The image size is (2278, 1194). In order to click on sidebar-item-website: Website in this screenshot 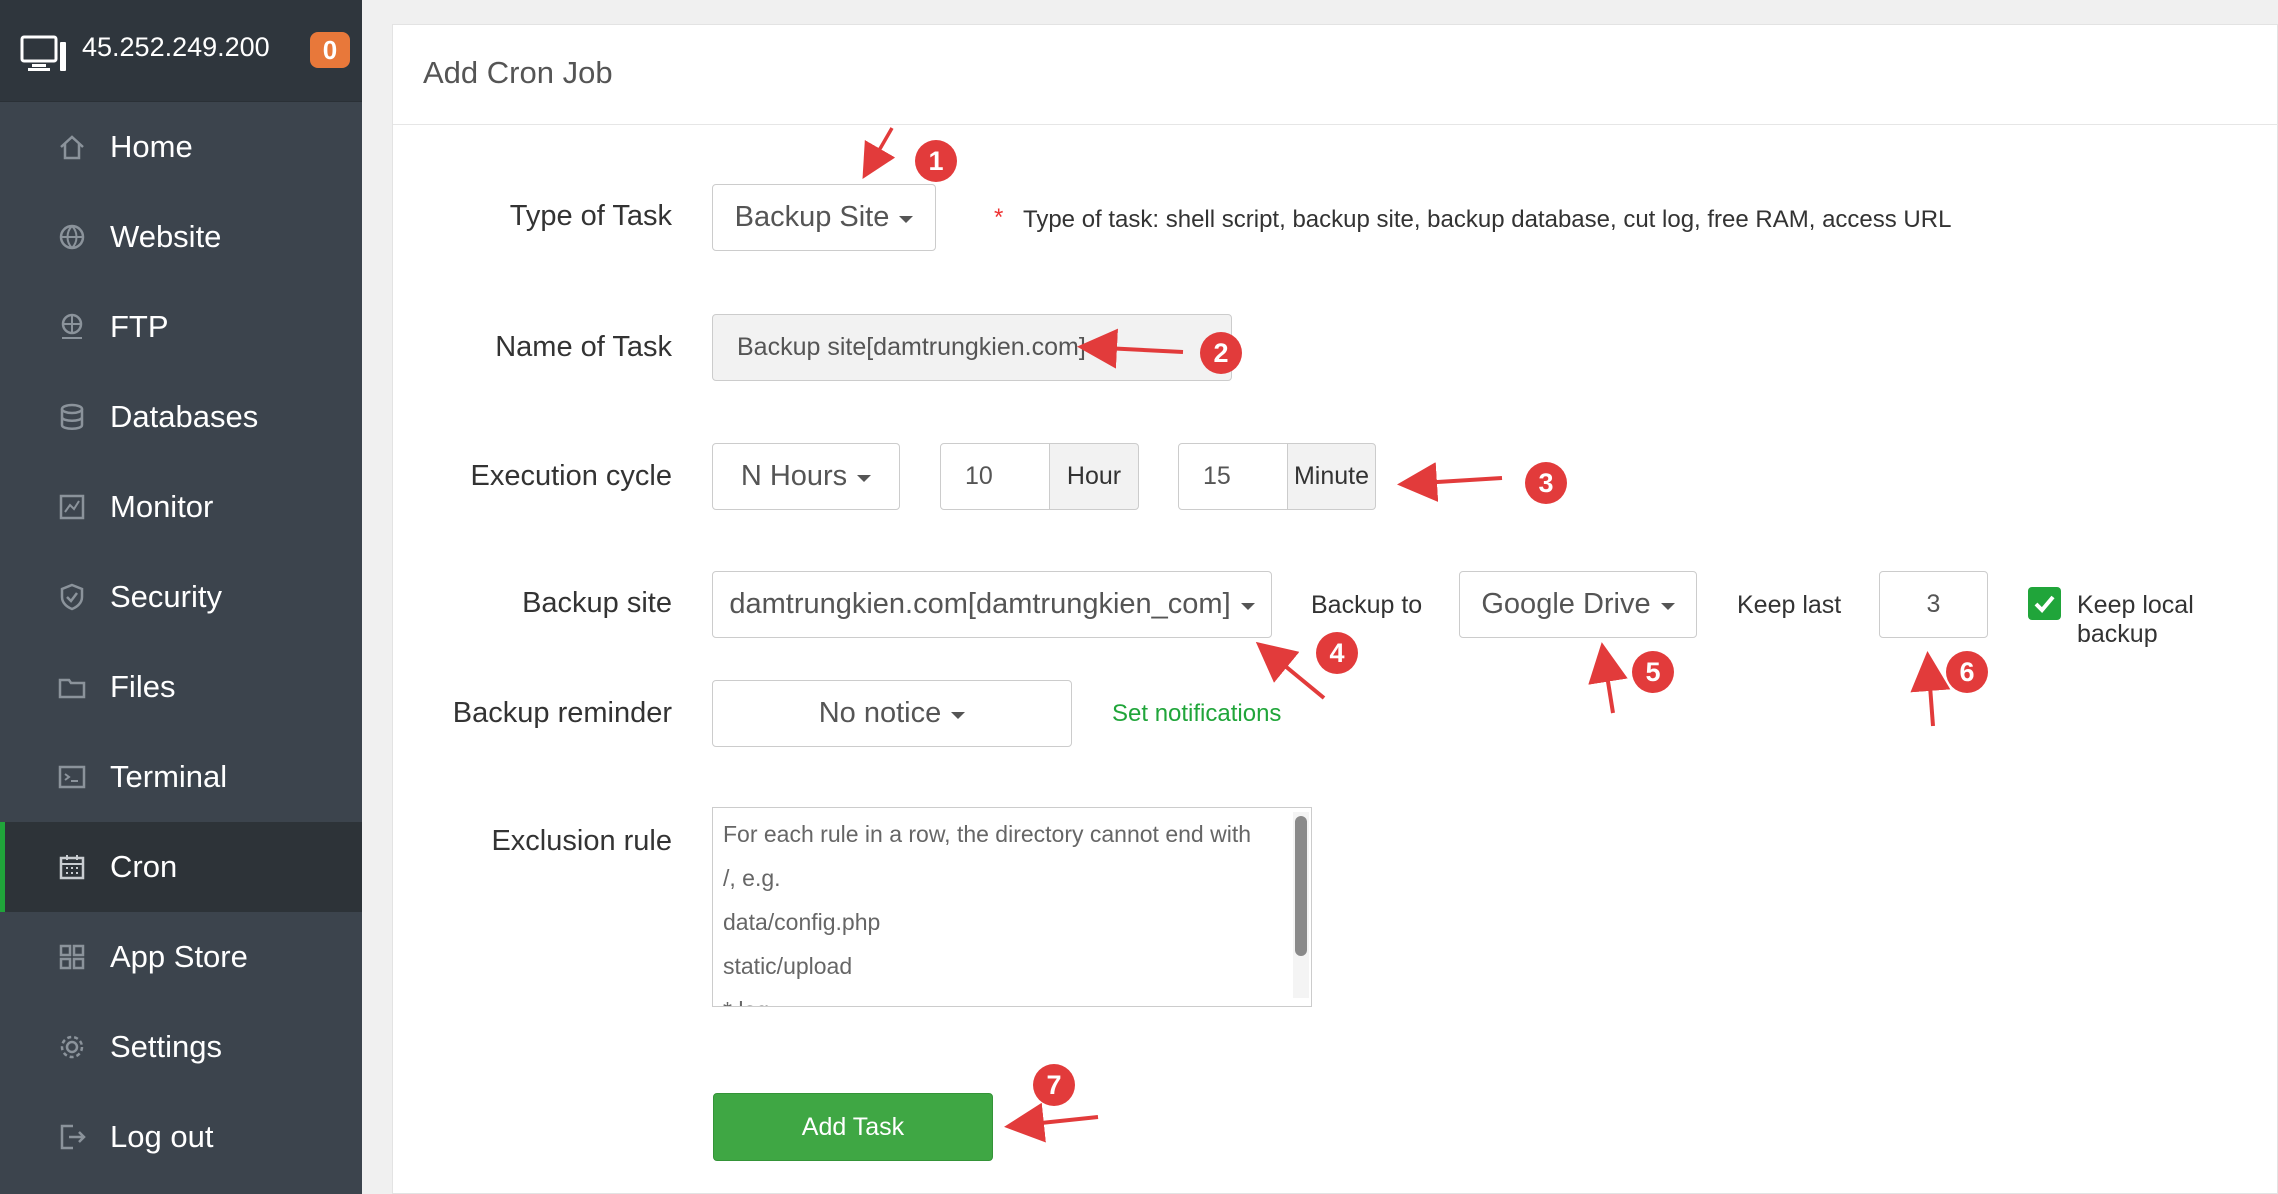, I will do `click(181, 237)`.